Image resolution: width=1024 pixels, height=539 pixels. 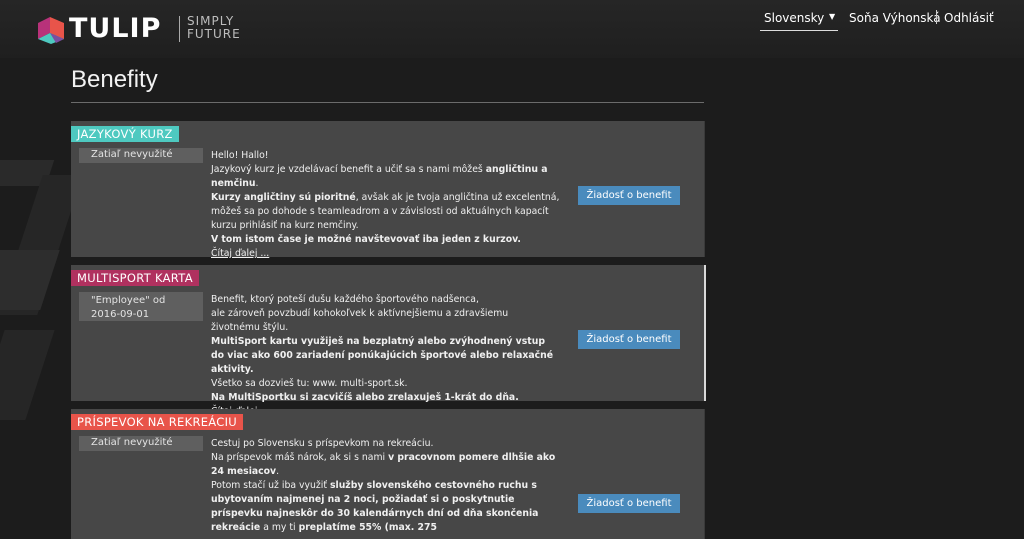 What do you see at coordinates (115, 28) in the screenshot?
I see `brand-name: TULIP` at bounding box center [115, 28].